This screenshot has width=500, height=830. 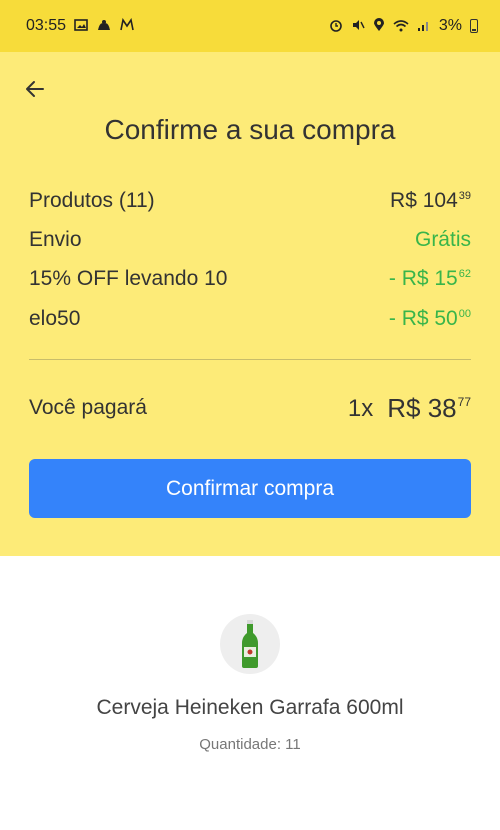 I want to click on gmail-icon, so click(x=127, y=25).